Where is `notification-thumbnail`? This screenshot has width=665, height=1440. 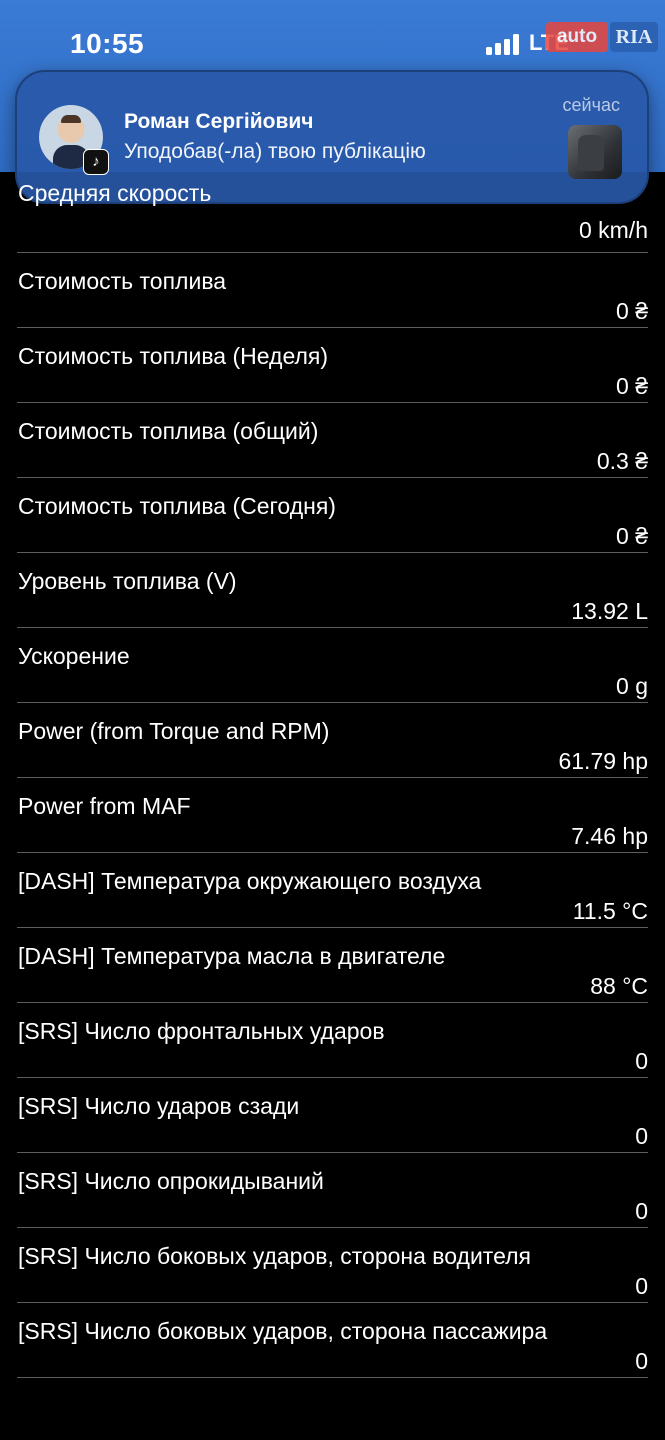
notification-thumbnail is located at coordinates (595, 152).